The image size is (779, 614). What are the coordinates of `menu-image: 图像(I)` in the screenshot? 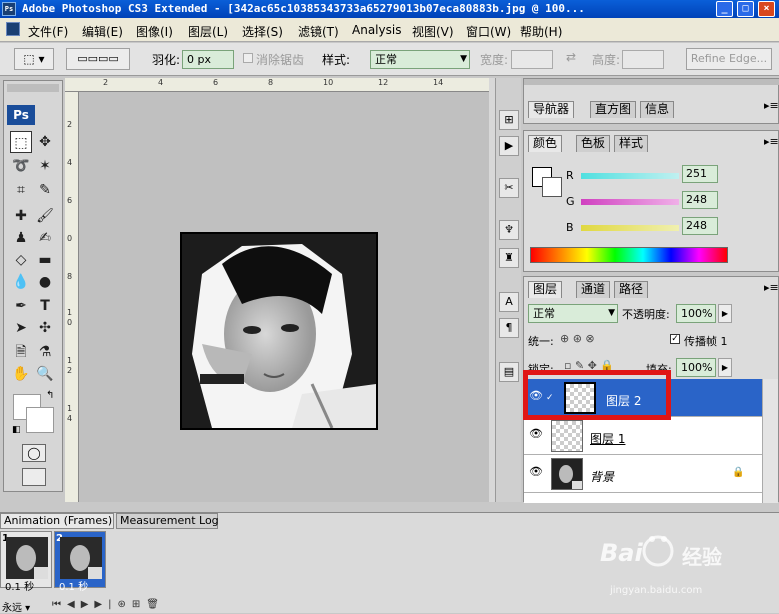 It's located at (154, 31).